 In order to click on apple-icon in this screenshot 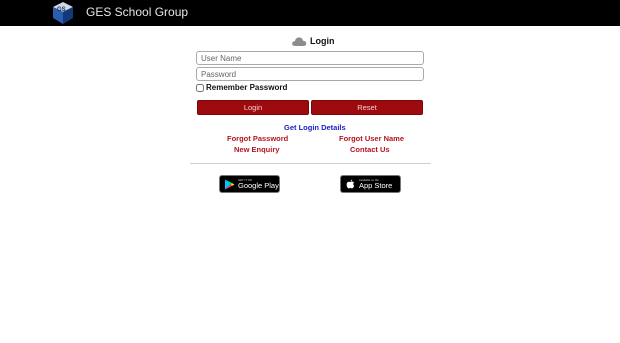, I will do `click(350, 183)`.